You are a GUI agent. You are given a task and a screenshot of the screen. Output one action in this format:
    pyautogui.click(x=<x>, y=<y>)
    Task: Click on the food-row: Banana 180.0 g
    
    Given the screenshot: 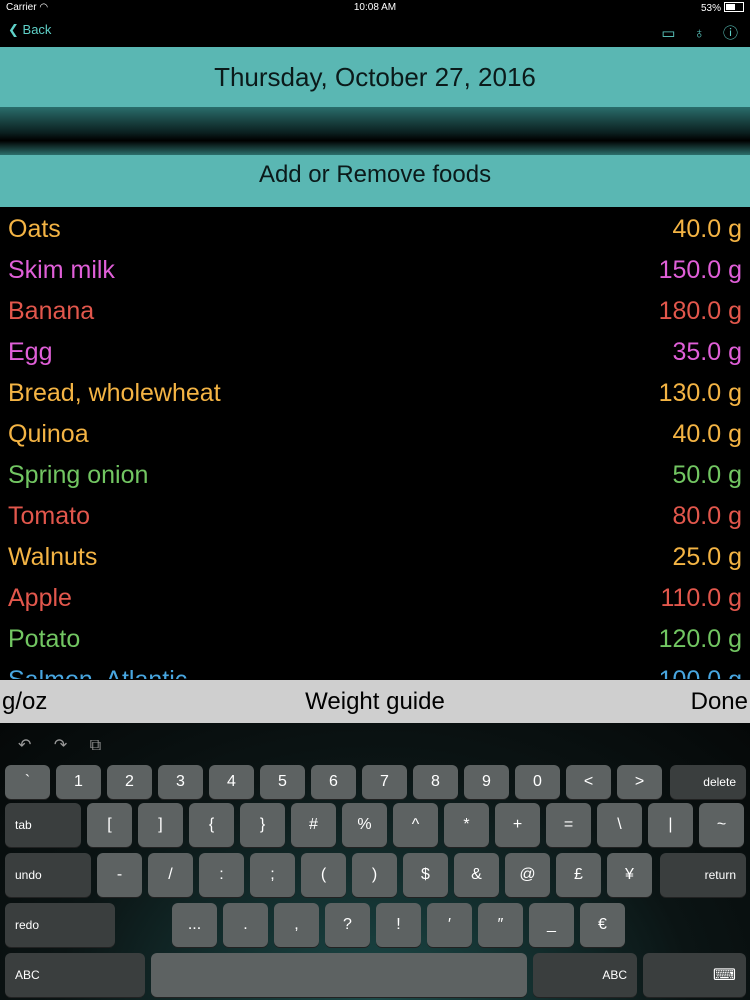 What is the action you would take?
    pyautogui.click(x=375, y=311)
    